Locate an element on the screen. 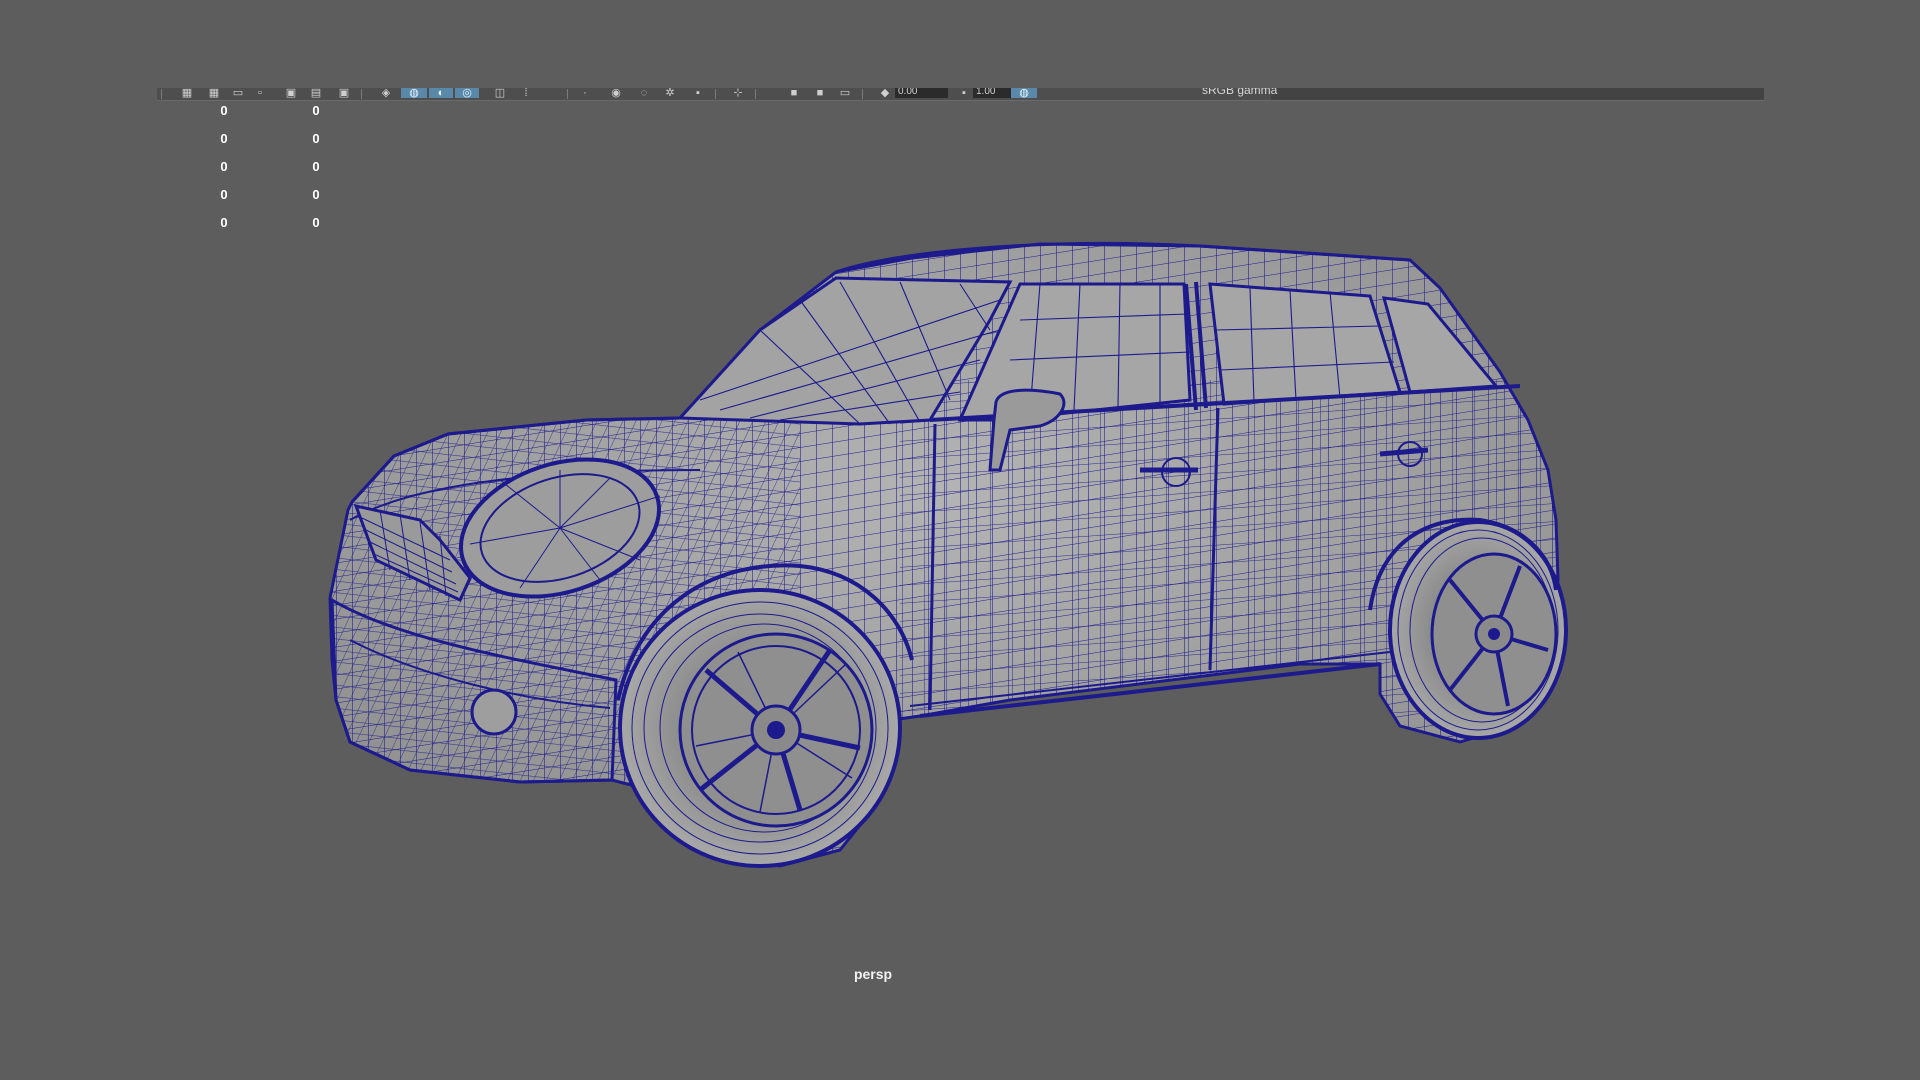 The image size is (1920, 1080). front-wheel is located at coordinates (760, 728).